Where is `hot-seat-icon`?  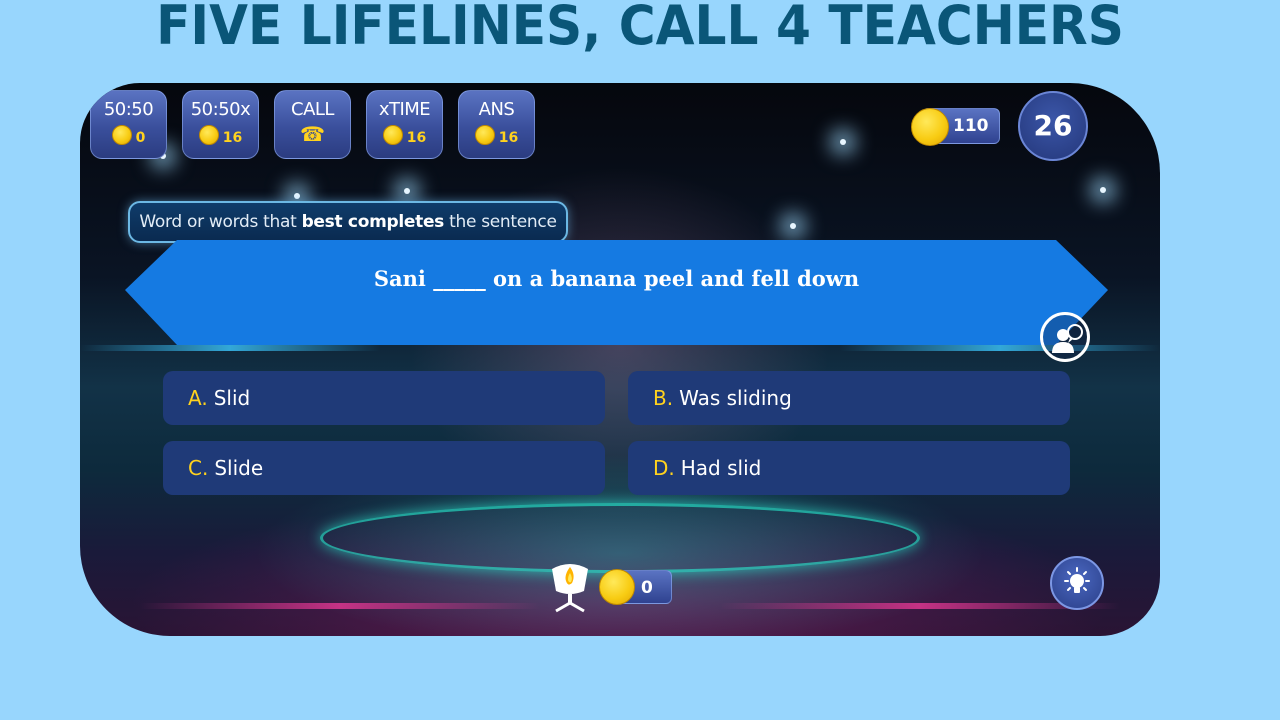 hot-seat-icon is located at coordinates (570, 587).